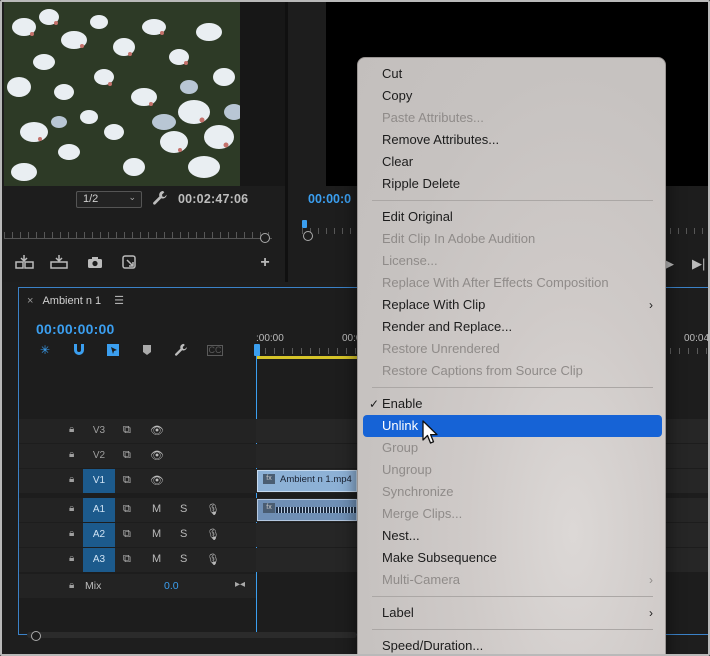 This screenshot has width=710, height=656. I want to click on checkmark-icon: ✓, so click(374, 404).